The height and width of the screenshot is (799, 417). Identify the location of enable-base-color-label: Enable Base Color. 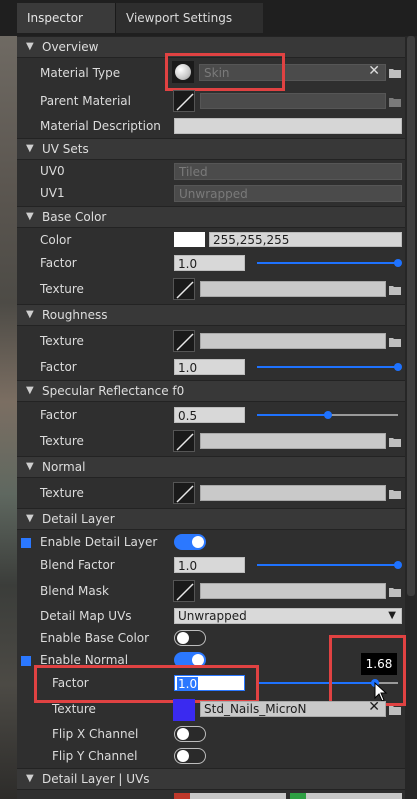
(95, 638).